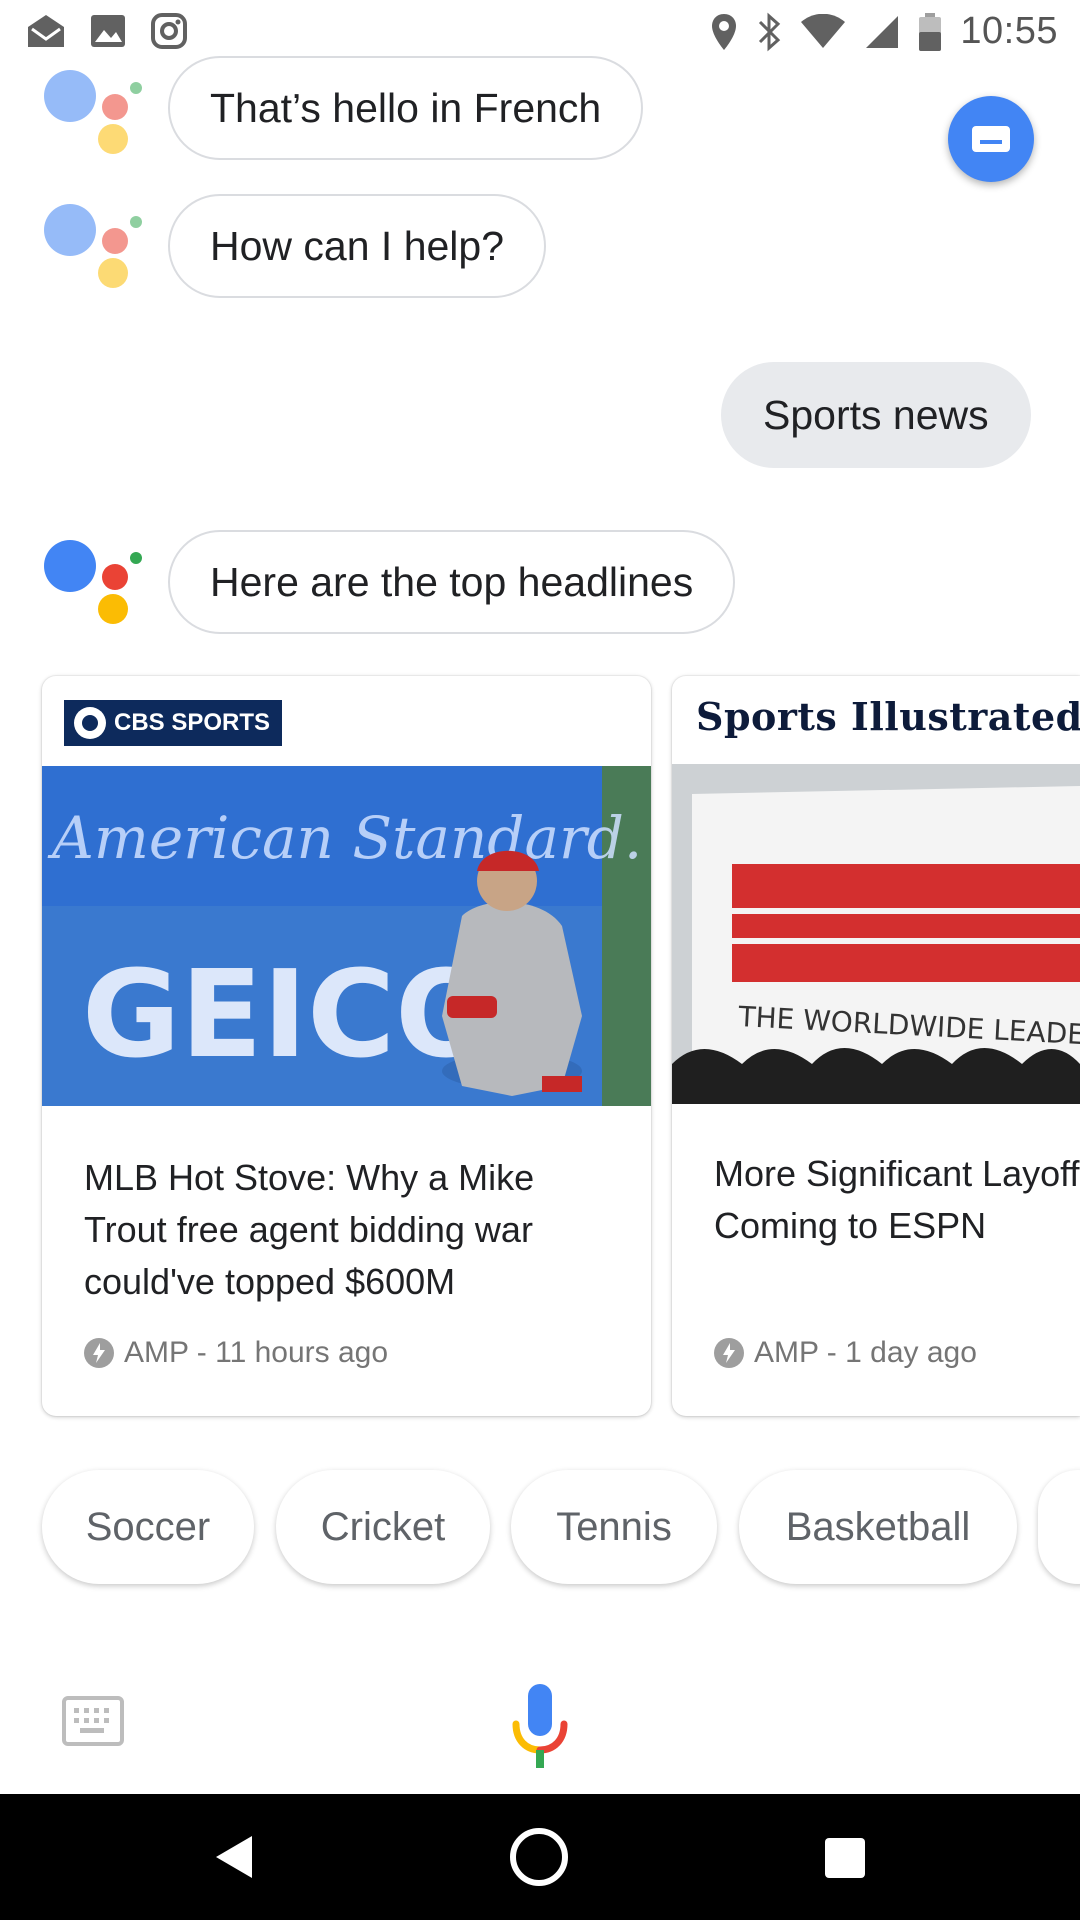  Describe the element at coordinates (1059, 1527) in the screenshot. I see `chip-more` at that location.